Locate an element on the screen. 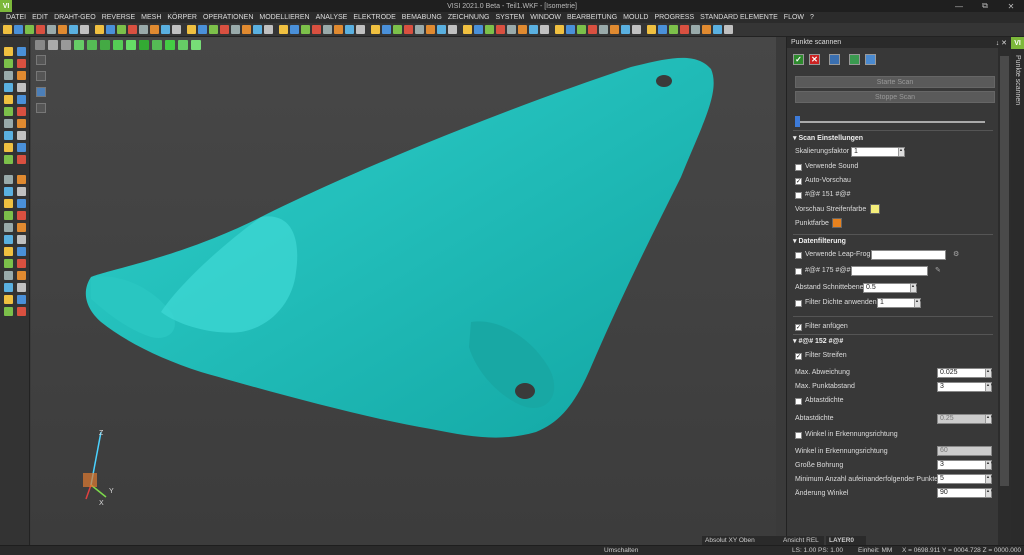 The width and height of the screenshot is (1024, 555). panel-pin-close: ↓ ✕ is located at coordinates (1001, 43).